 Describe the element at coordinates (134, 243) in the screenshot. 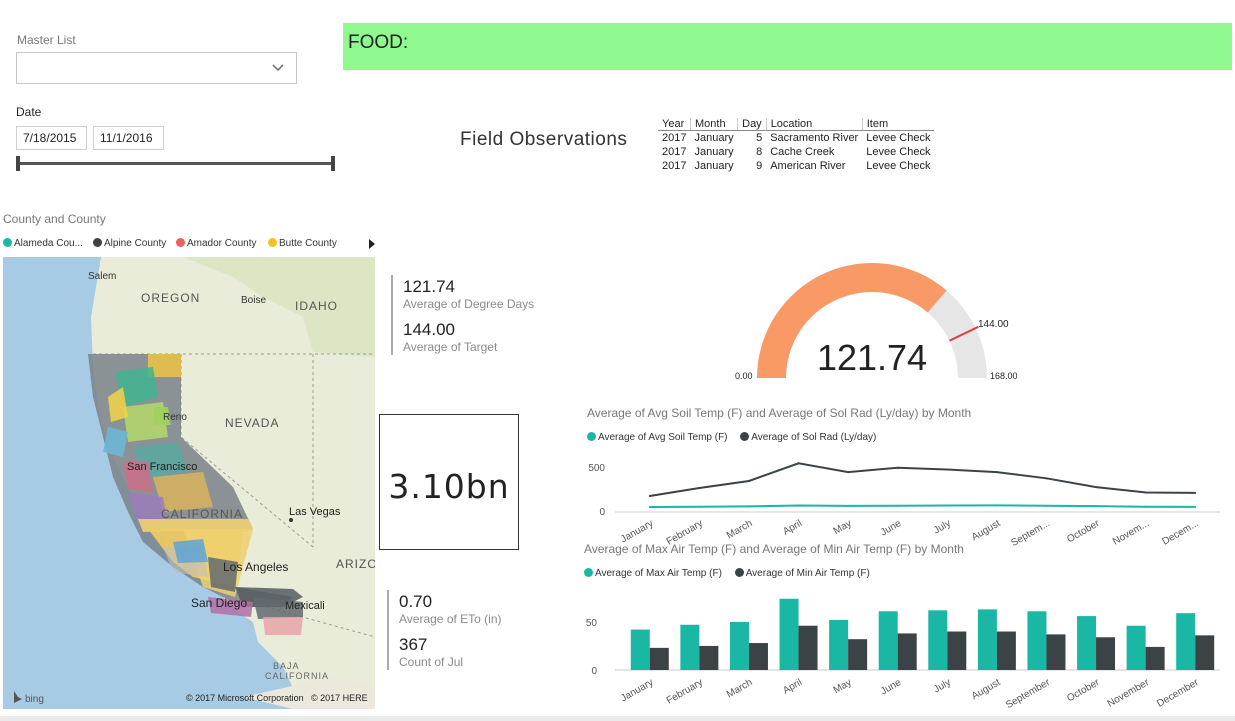

I see `legend-item-alpine: Alpine County` at that location.